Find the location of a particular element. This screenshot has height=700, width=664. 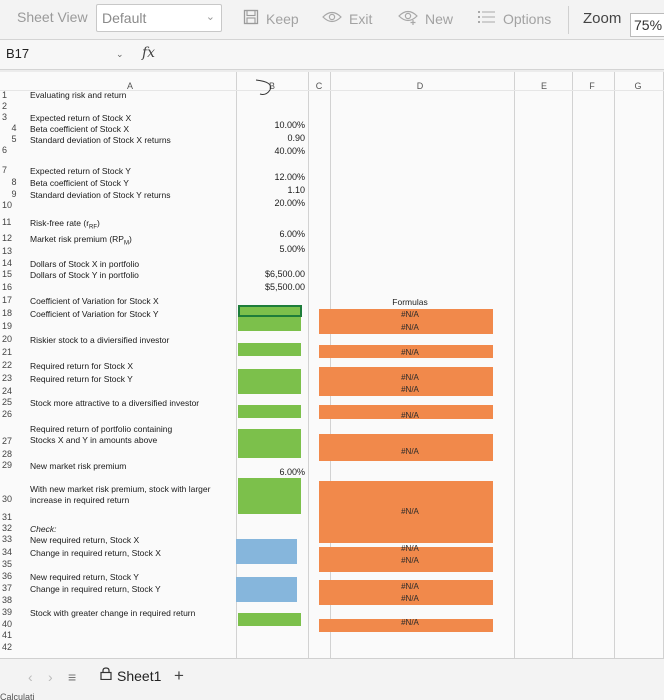

row-number: 27 is located at coordinates (14, 441).